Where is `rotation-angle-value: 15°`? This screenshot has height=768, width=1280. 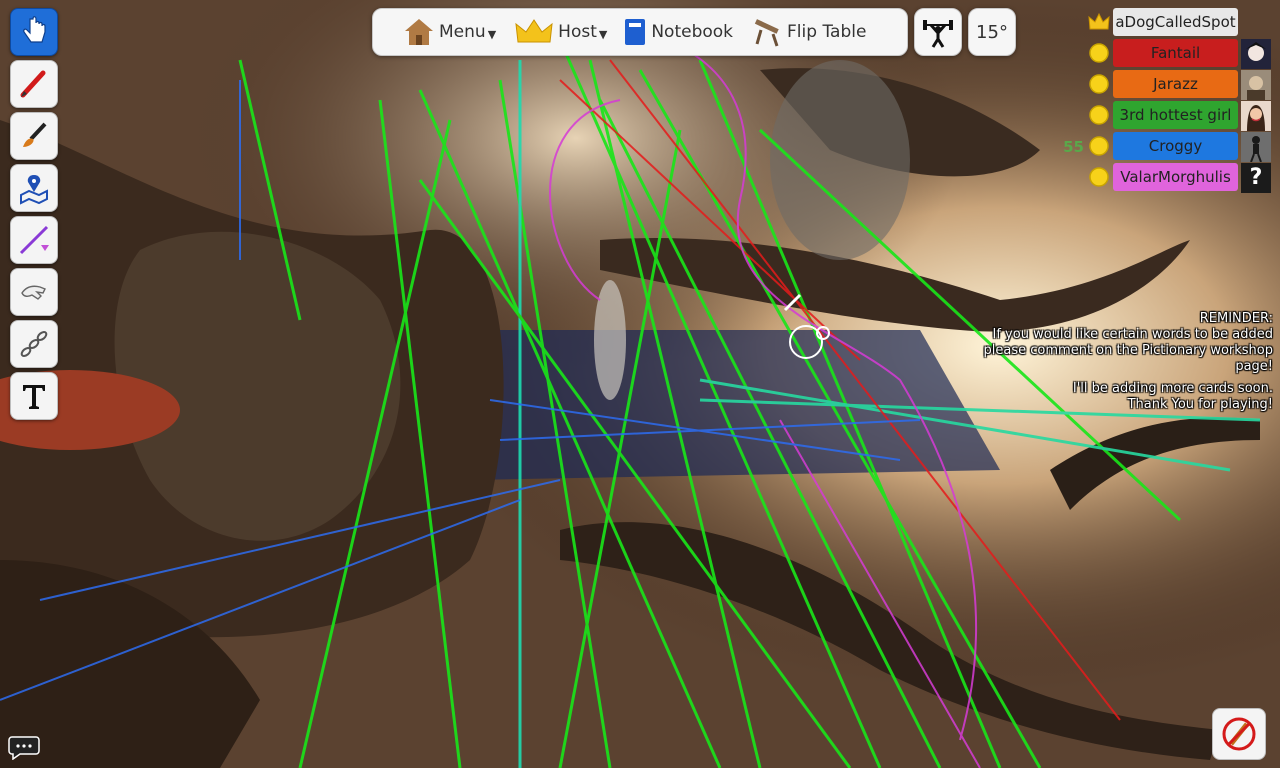
rotation-angle-value: 15° is located at coordinates (992, 32).